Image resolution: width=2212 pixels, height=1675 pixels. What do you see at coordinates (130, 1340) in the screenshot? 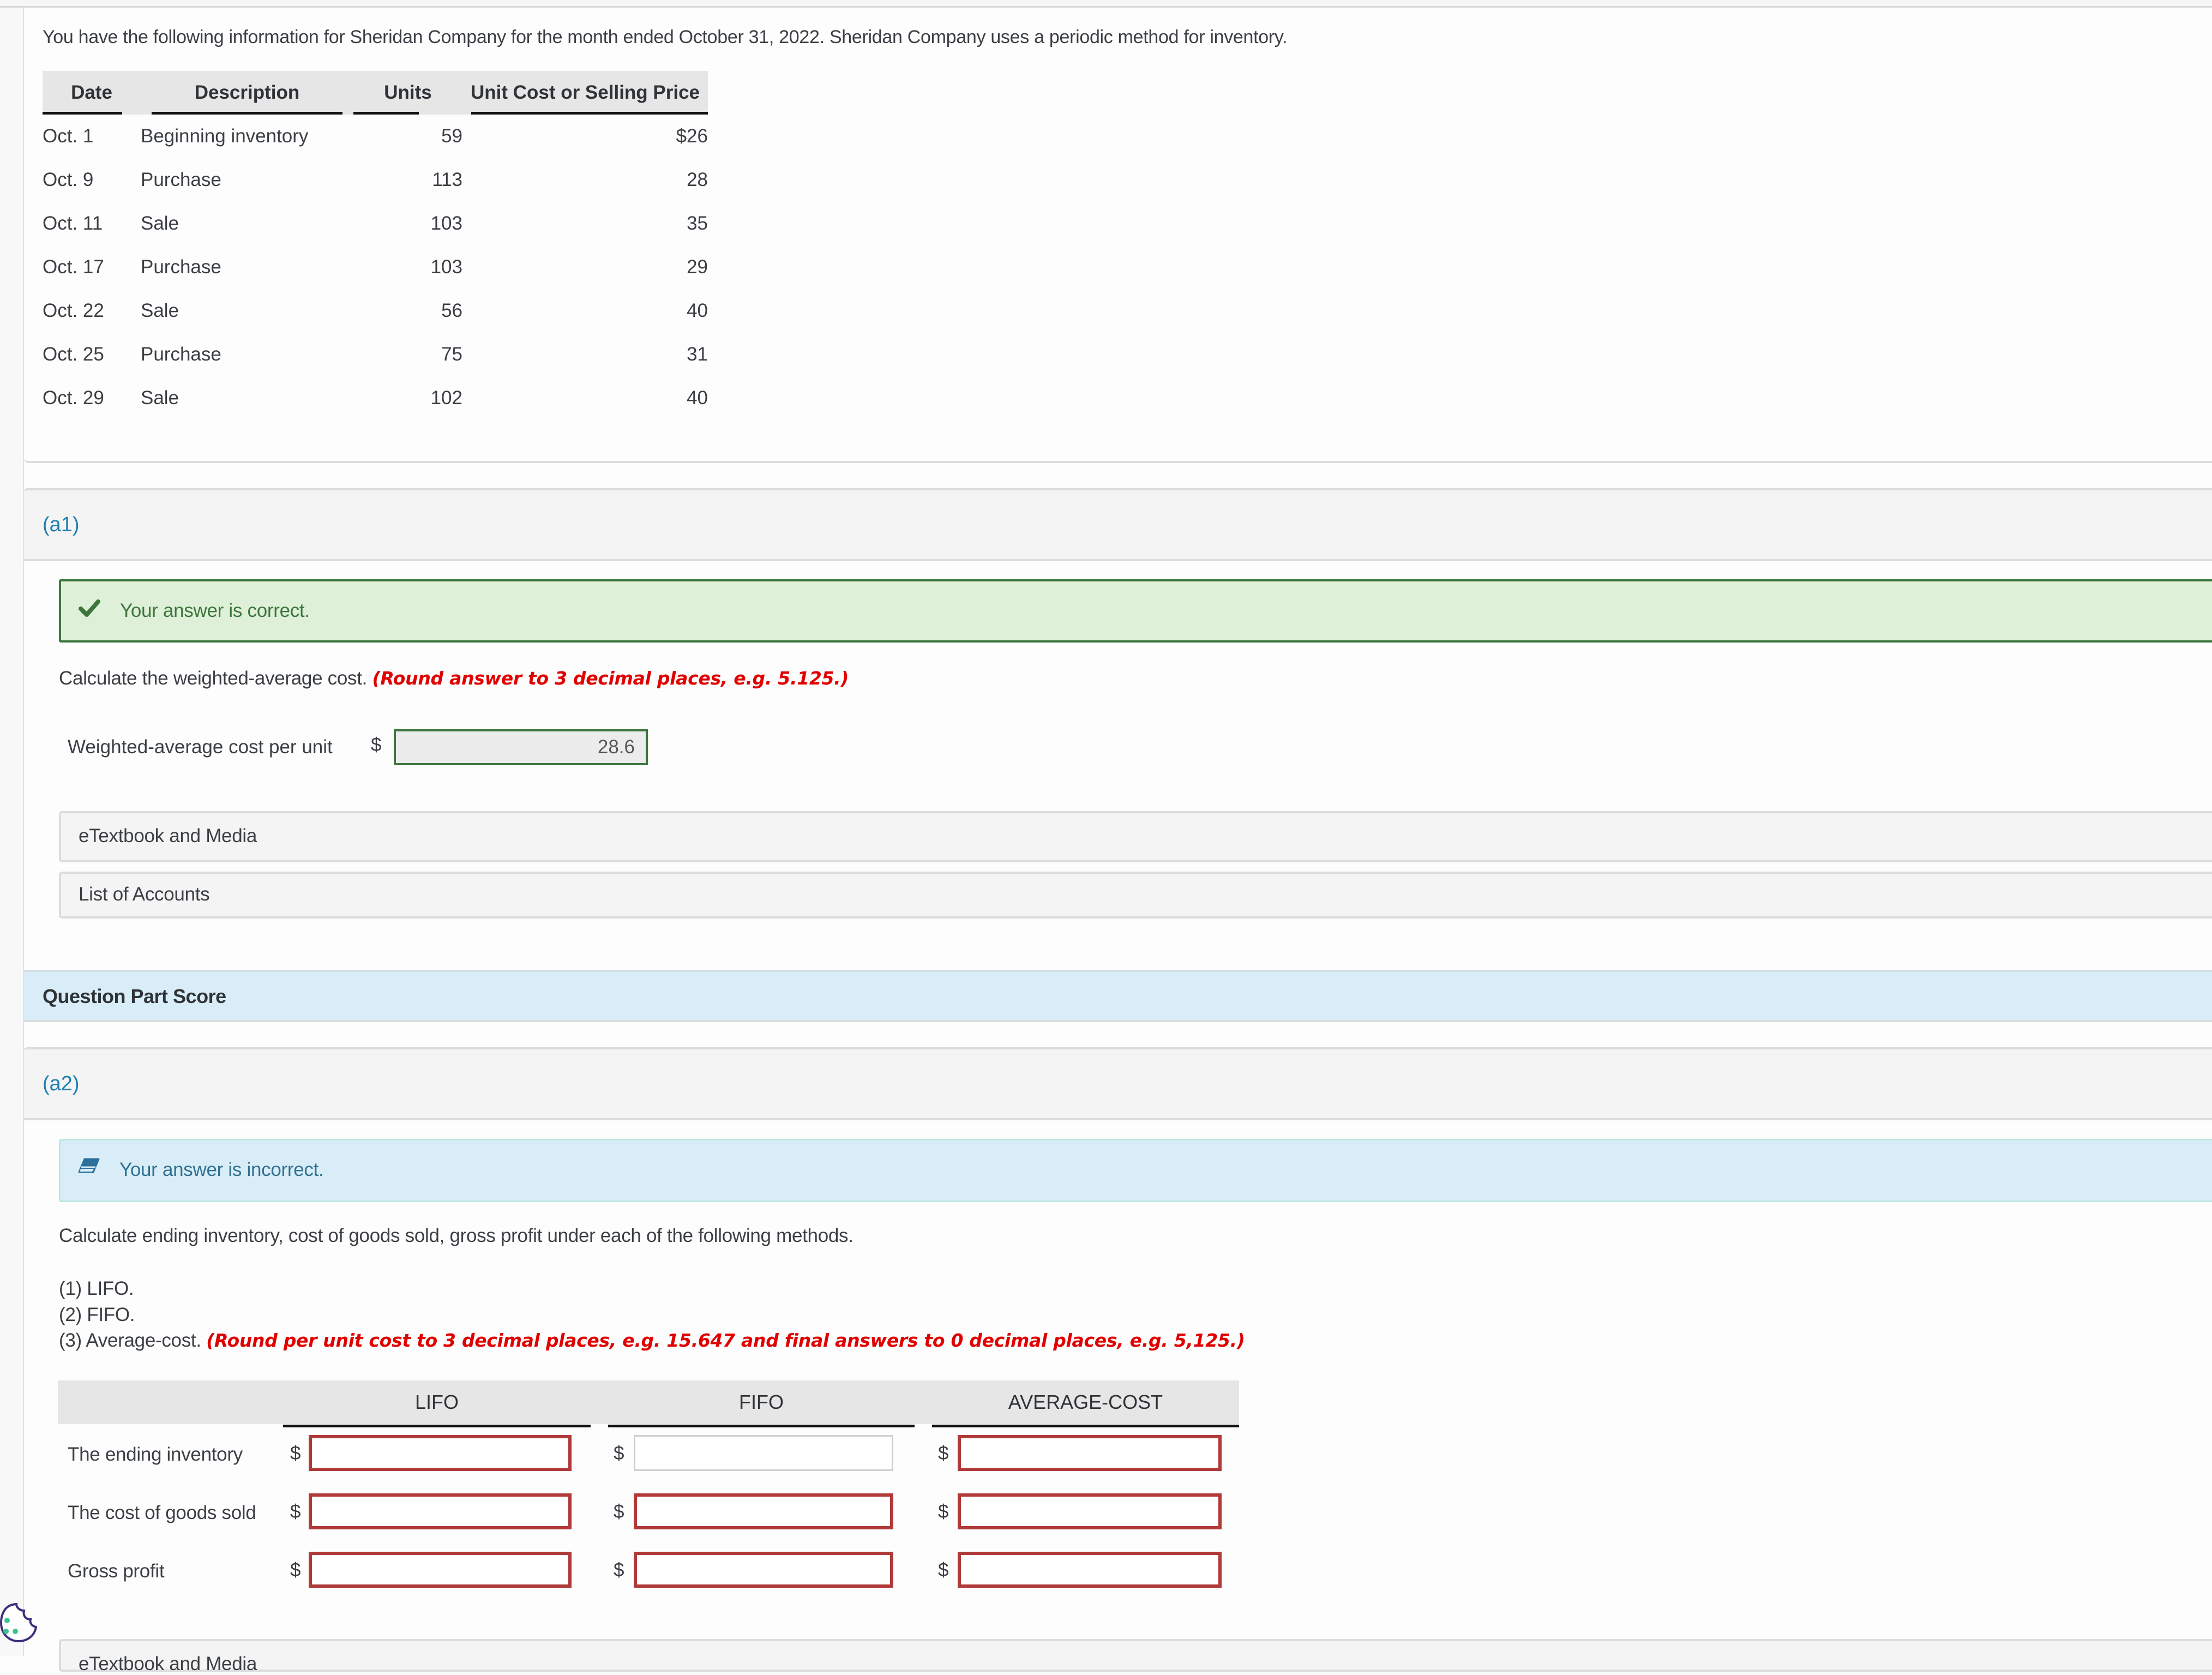
I see `method-average-text: (3) Average-cost.` at bounding box center [130, 1340].